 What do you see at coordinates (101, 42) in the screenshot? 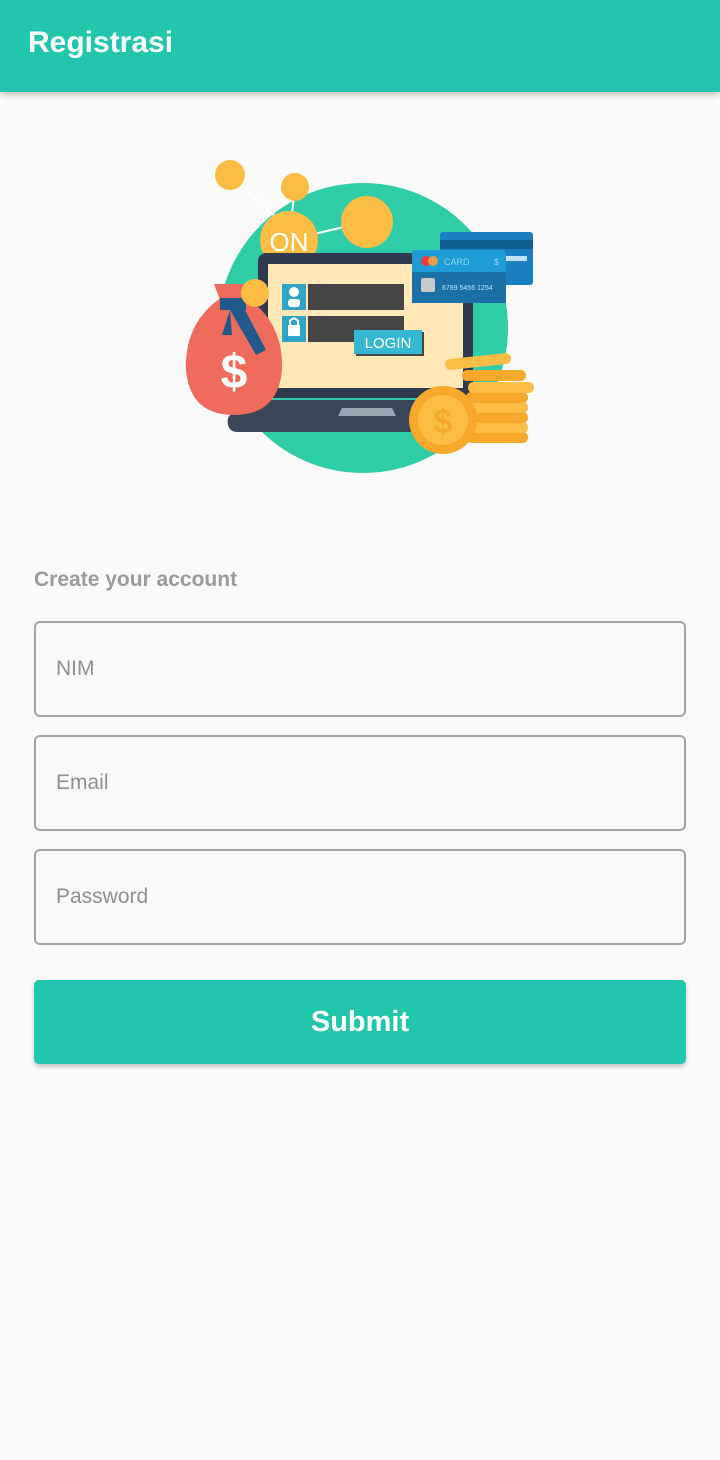
I see `page-title: Registrasi` at bounding box center [101, 42].